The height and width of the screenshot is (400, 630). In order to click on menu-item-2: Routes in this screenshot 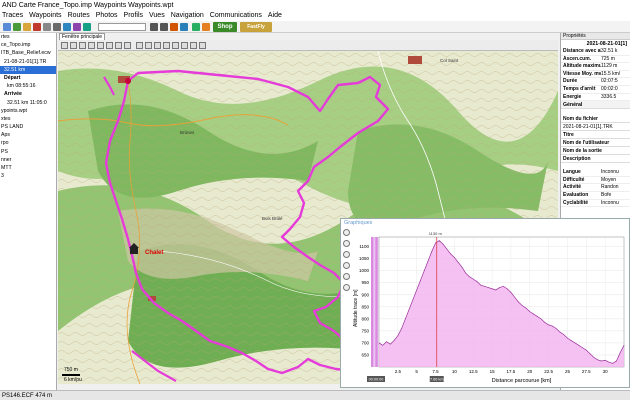, I will do `click(79, 16)`.